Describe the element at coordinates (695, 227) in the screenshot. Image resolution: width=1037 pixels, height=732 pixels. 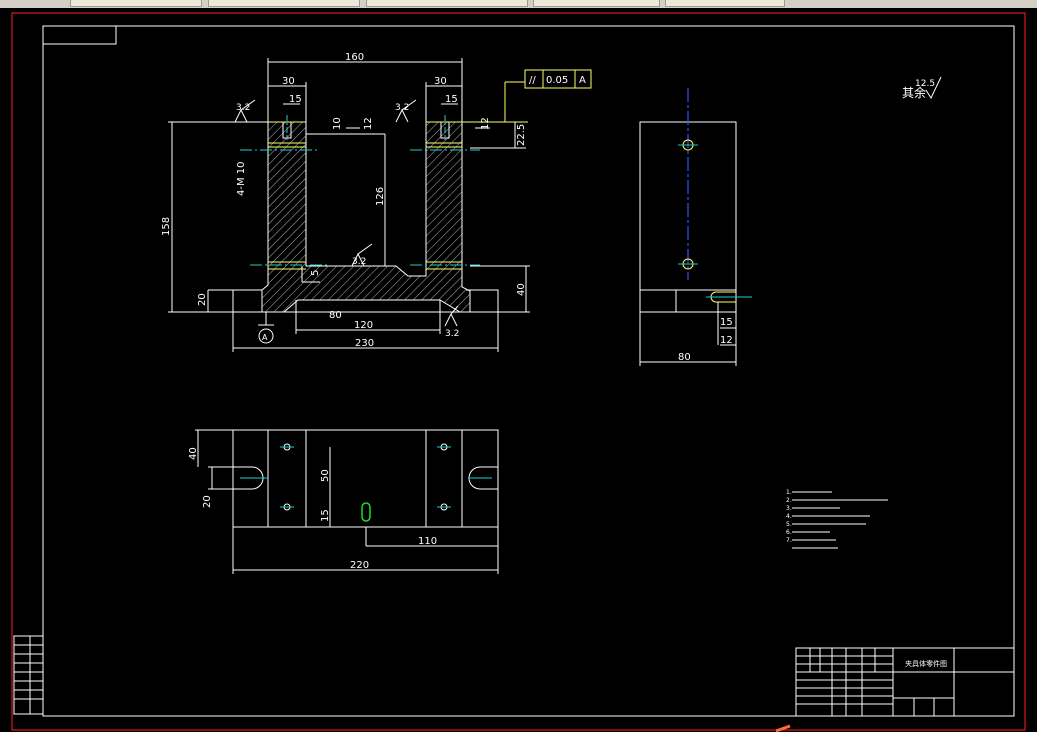
I see `side-view` at that location.